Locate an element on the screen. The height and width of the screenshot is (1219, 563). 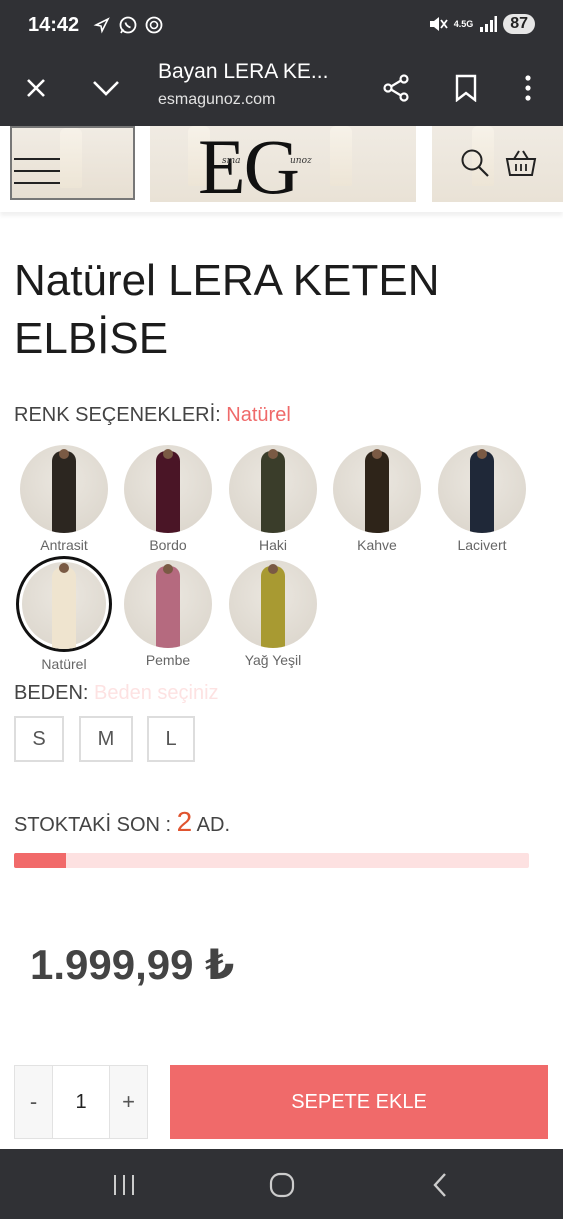
share-icon is located at coordinates (396, 88).